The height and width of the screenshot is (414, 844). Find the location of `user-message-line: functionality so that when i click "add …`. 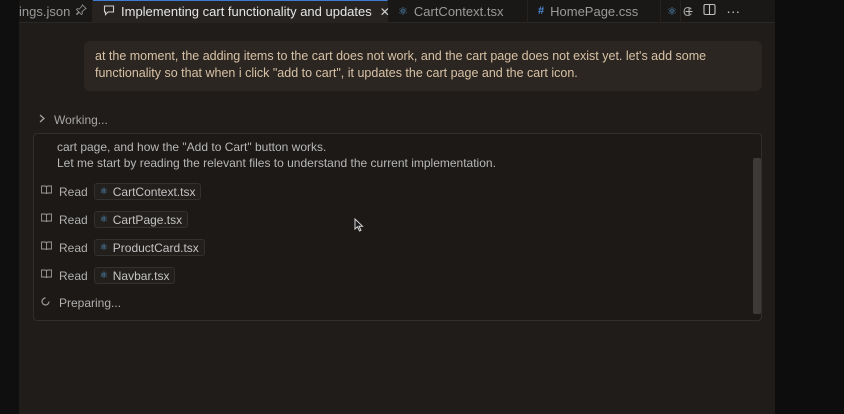

user-message-line: functionality so that when i click "add … is located at coordinates (336, 73).